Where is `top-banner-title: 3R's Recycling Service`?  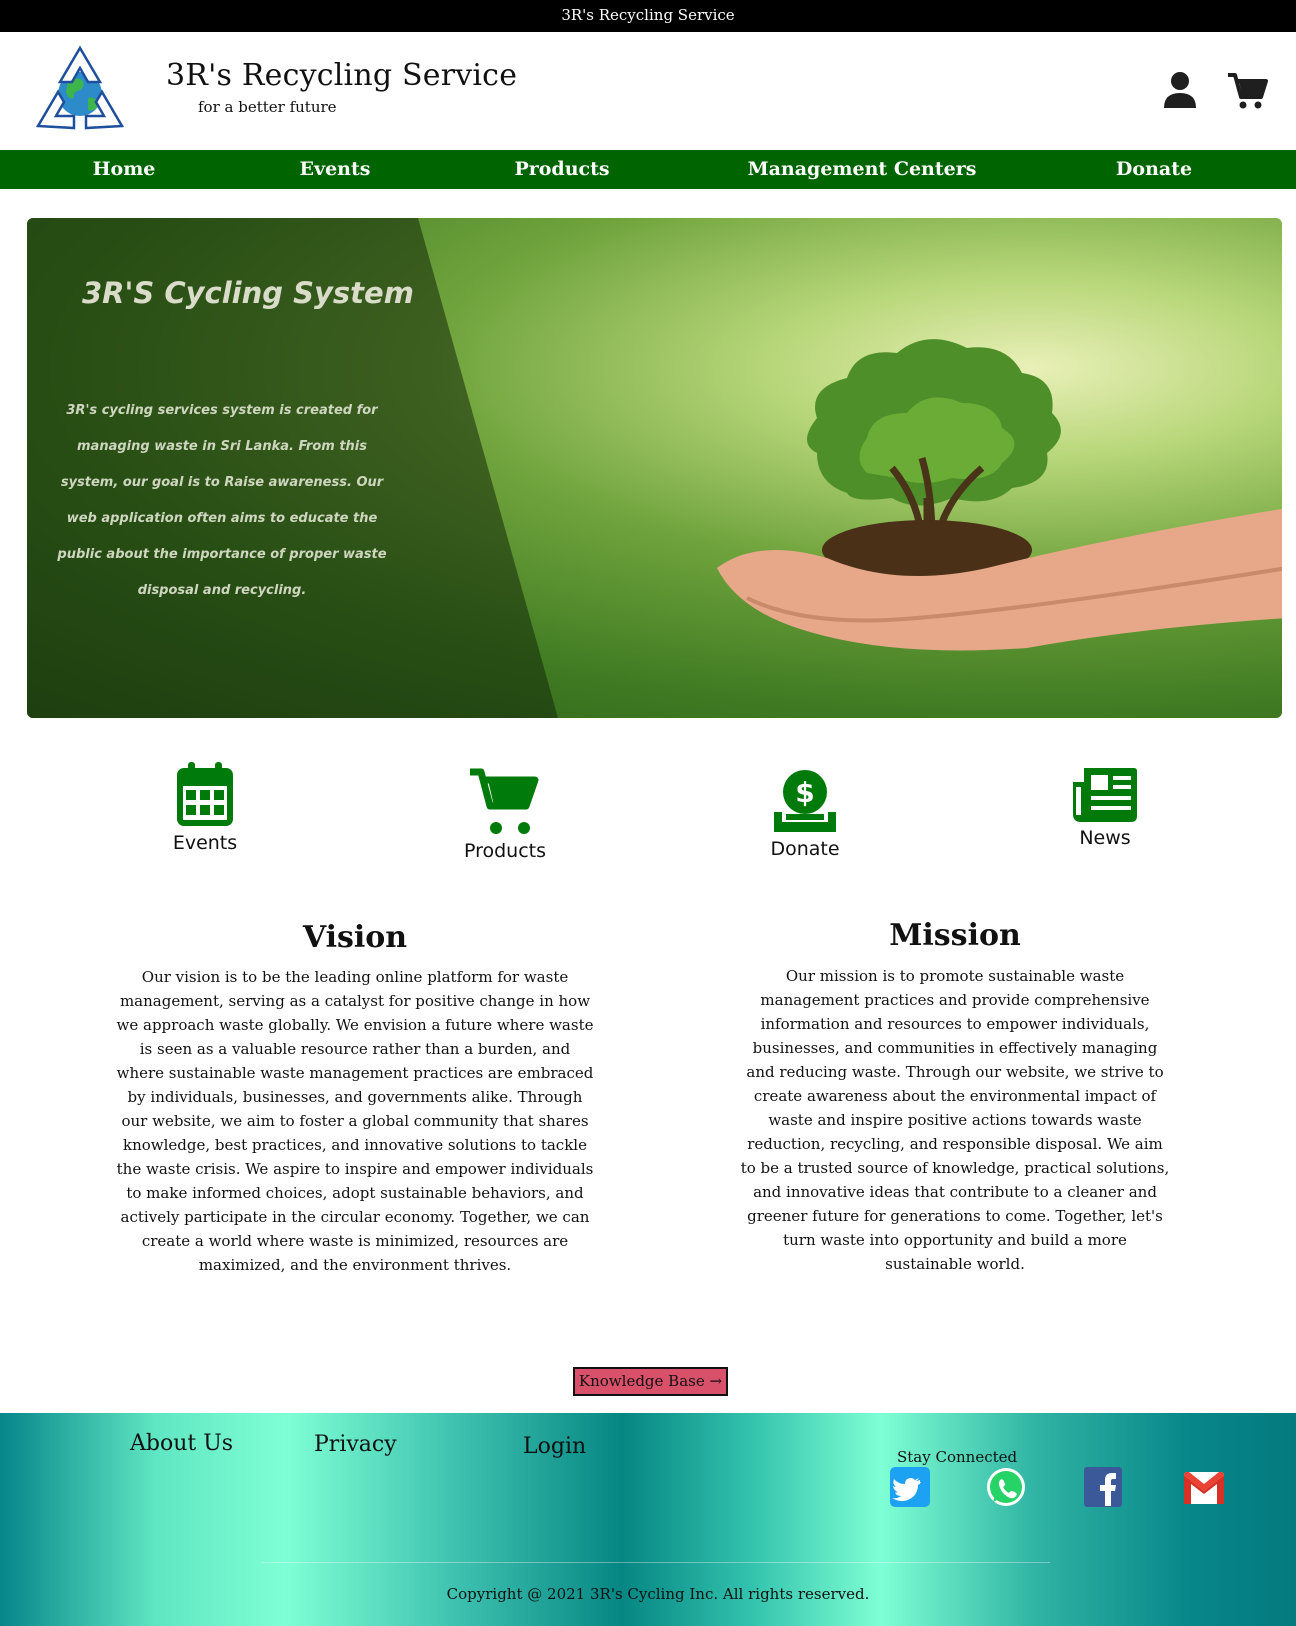 top-banner-title: 3R's Recycling Service is located at coordinates (648, 15).